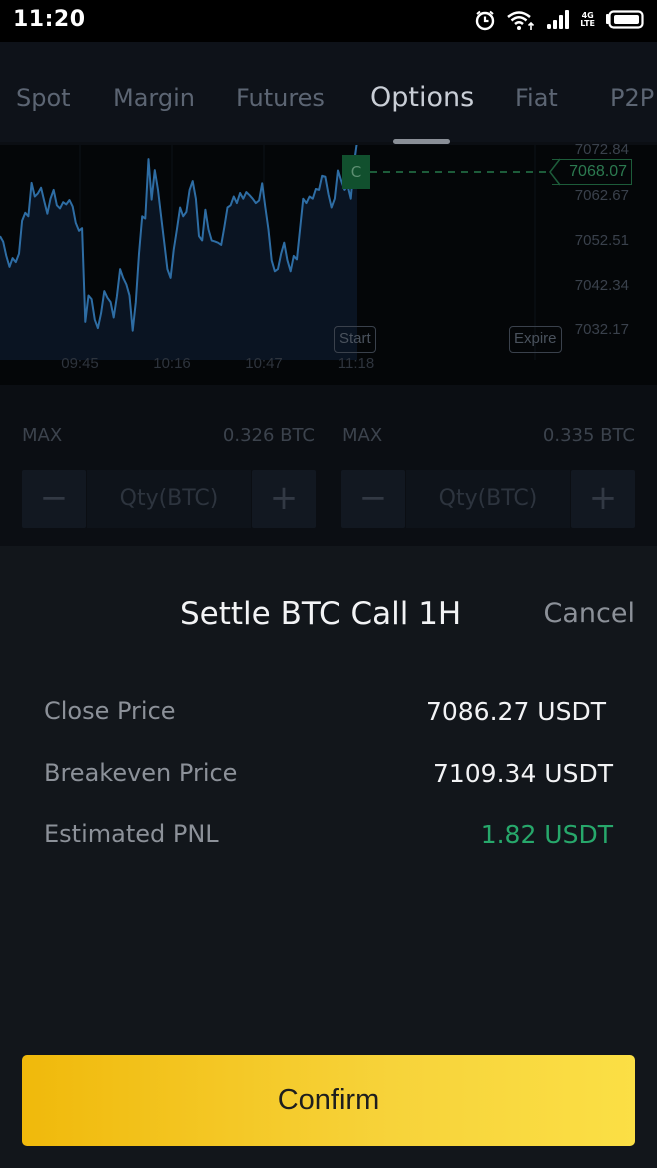 The height and width of the screenshot is (1168, 657). Describe the element at coordinates (601, 285) in the screenshot. I see `y-tick-label: 7042.34` at that location.